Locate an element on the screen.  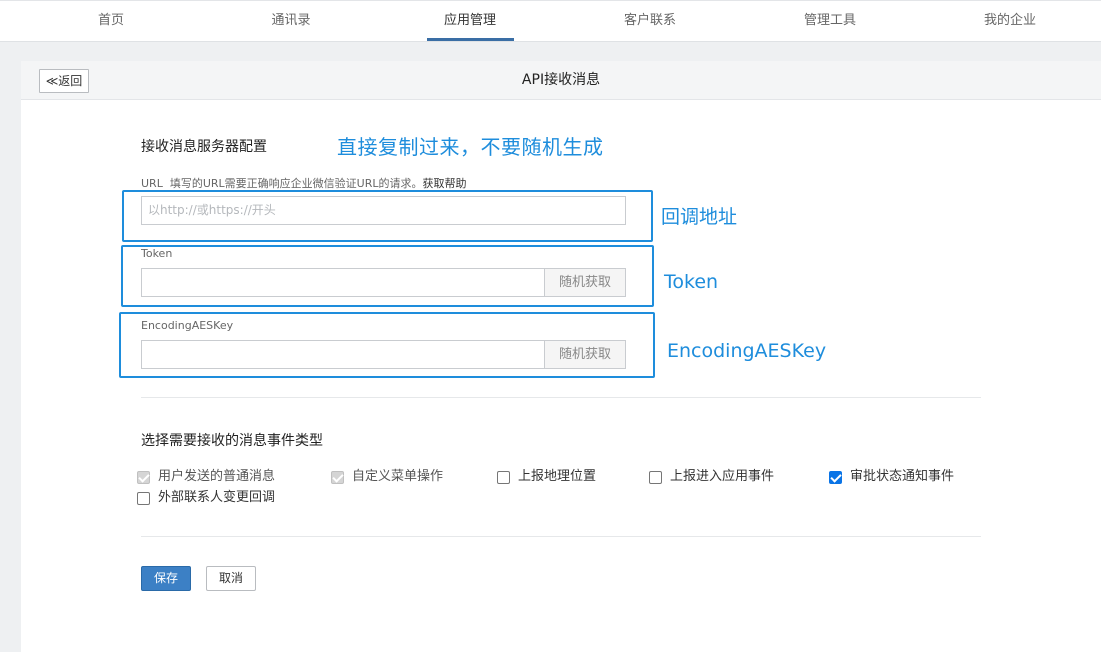
nav-item-my-enterprise: 我的企业 is located at coordinates (1010, 21).